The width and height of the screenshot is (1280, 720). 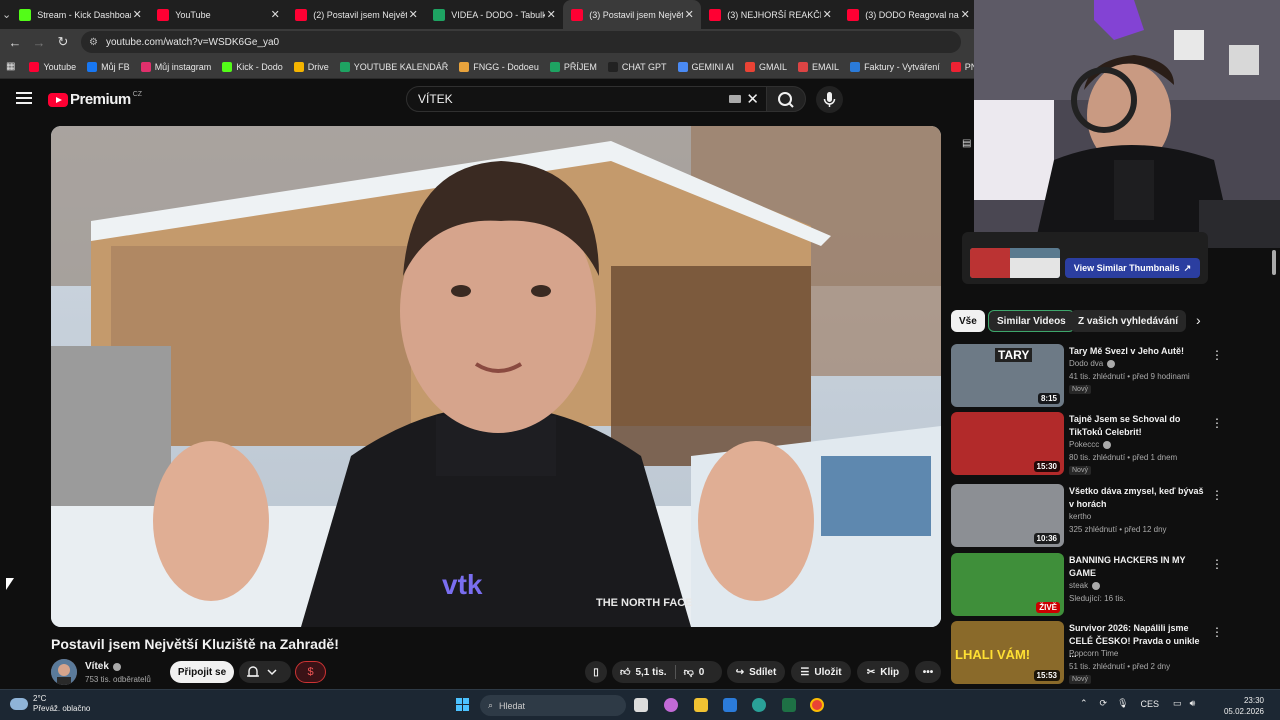 What do you see at coordinates (1104, 703) in the screenshot?
I see `sync-icon: ⟳` at bounding box center [1104, 703].